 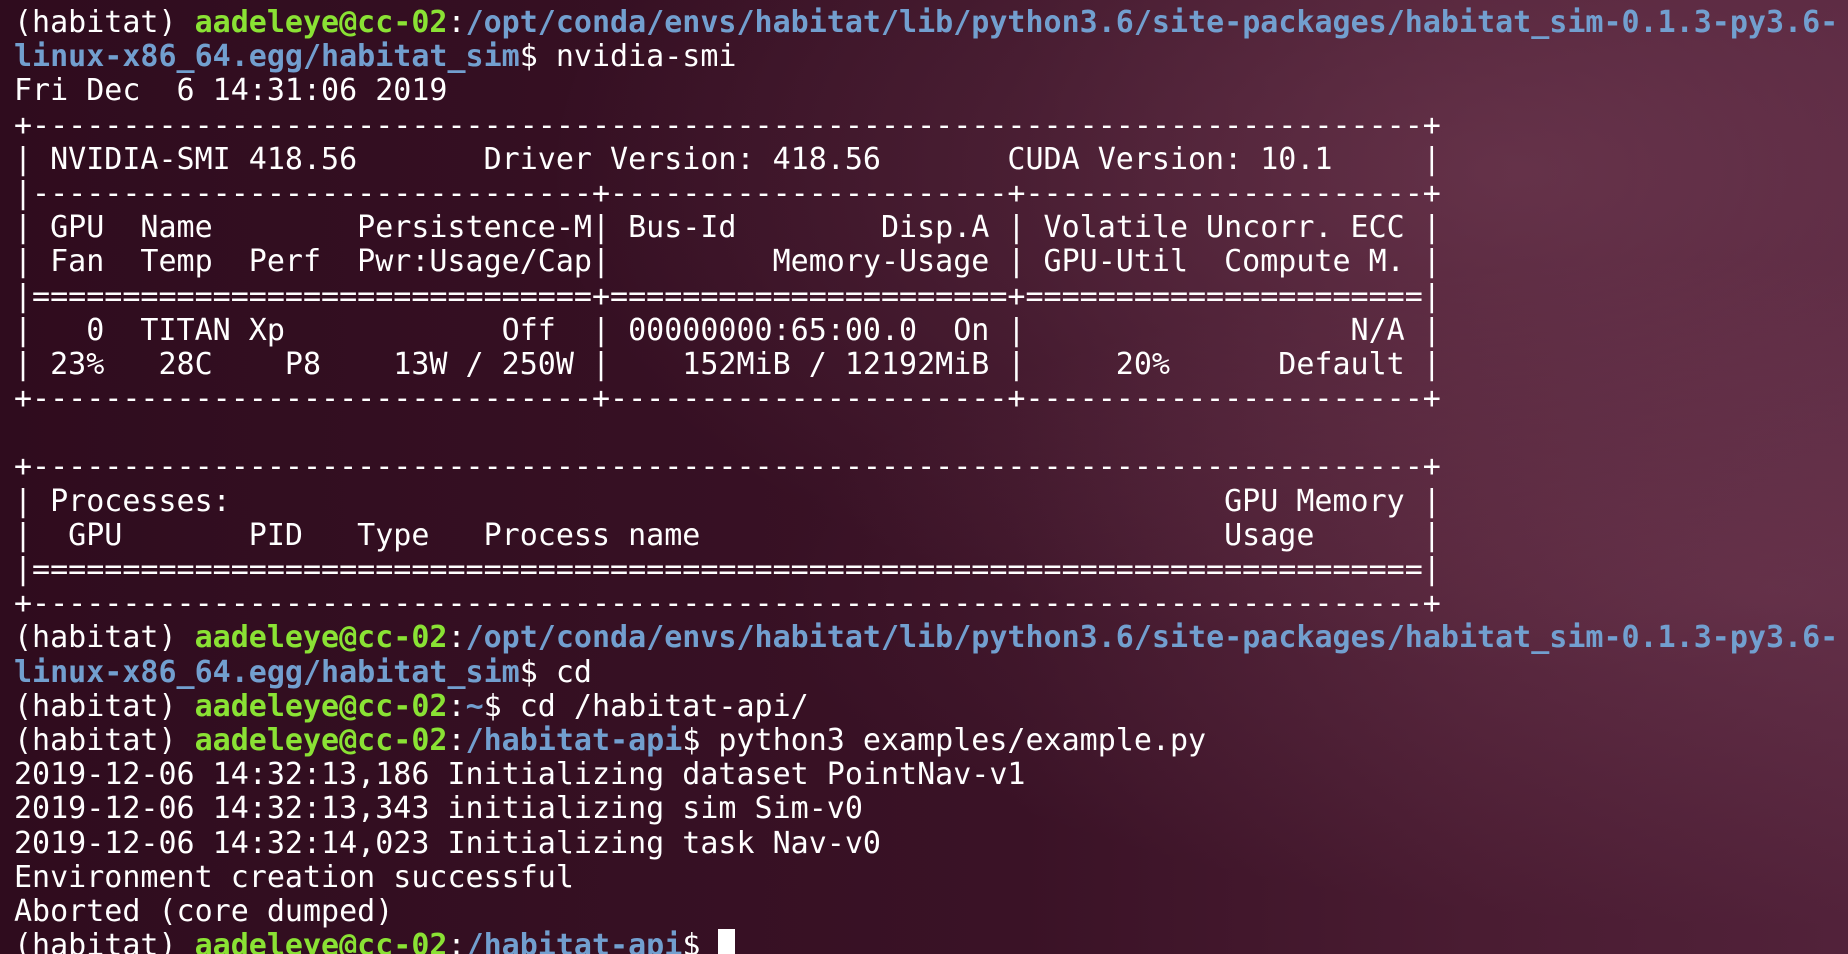 I want to click on prompt-path: ~, so click(x=474, y=706).